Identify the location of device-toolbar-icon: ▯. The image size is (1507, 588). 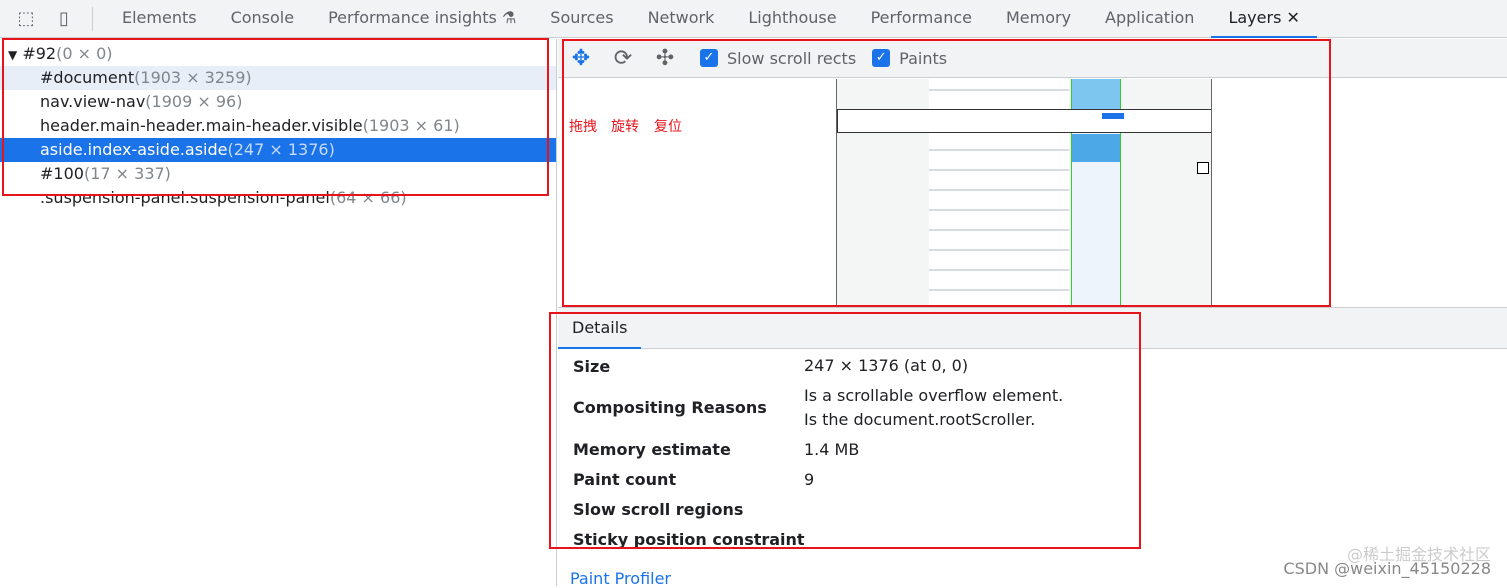
(64, 19).